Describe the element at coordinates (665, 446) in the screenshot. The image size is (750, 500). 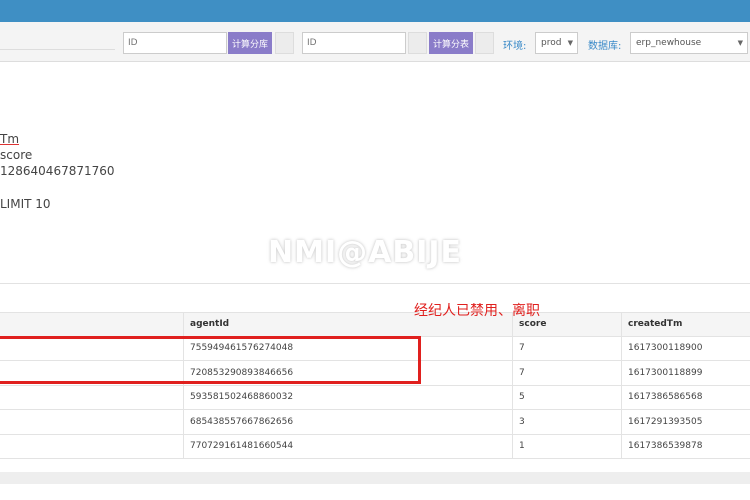
I see `cell-createdtm: 1617386539878` at that location.